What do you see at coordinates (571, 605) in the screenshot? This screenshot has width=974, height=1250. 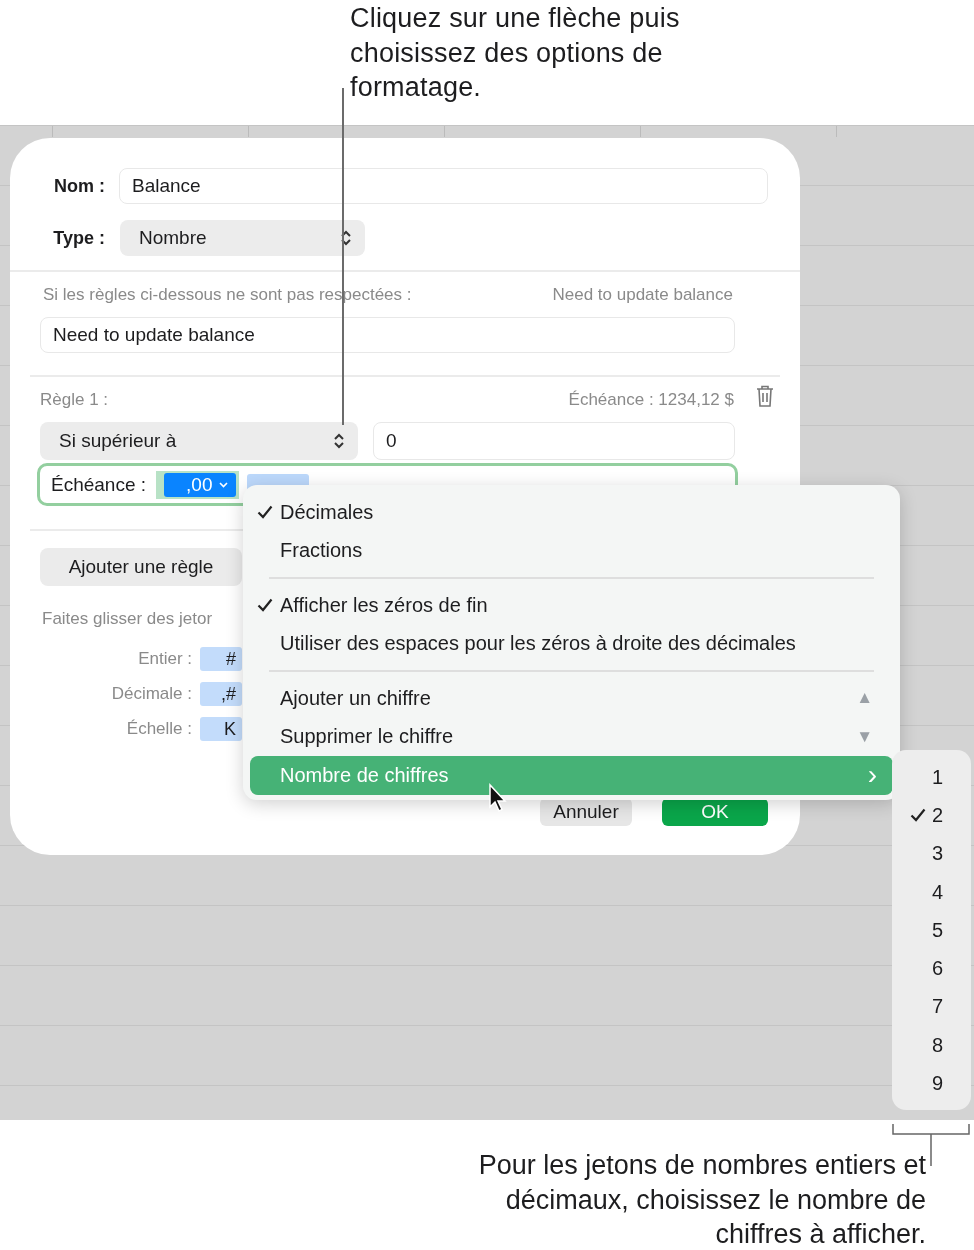 I see `menu-item: Afficher les zéros de fin` at bounding box center [571, 605].